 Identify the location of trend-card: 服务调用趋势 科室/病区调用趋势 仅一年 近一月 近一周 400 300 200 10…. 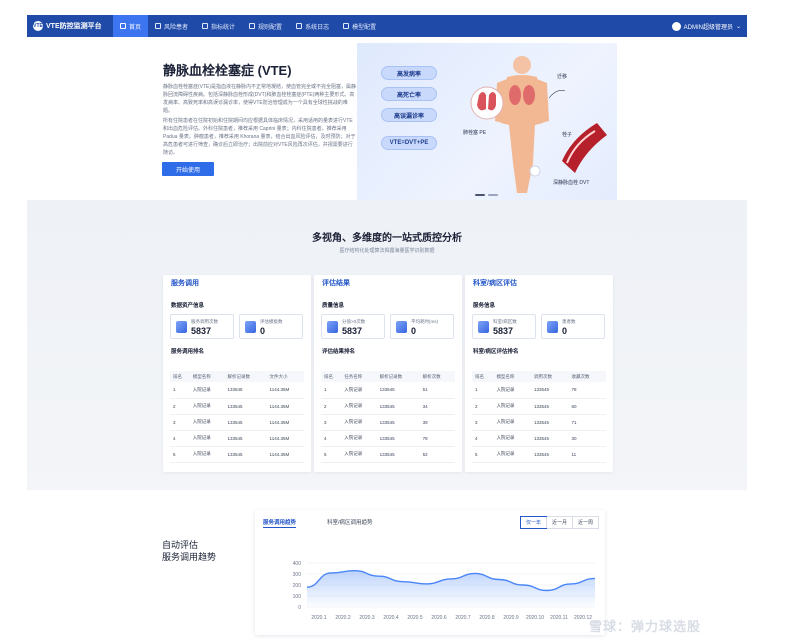
(430, 572).